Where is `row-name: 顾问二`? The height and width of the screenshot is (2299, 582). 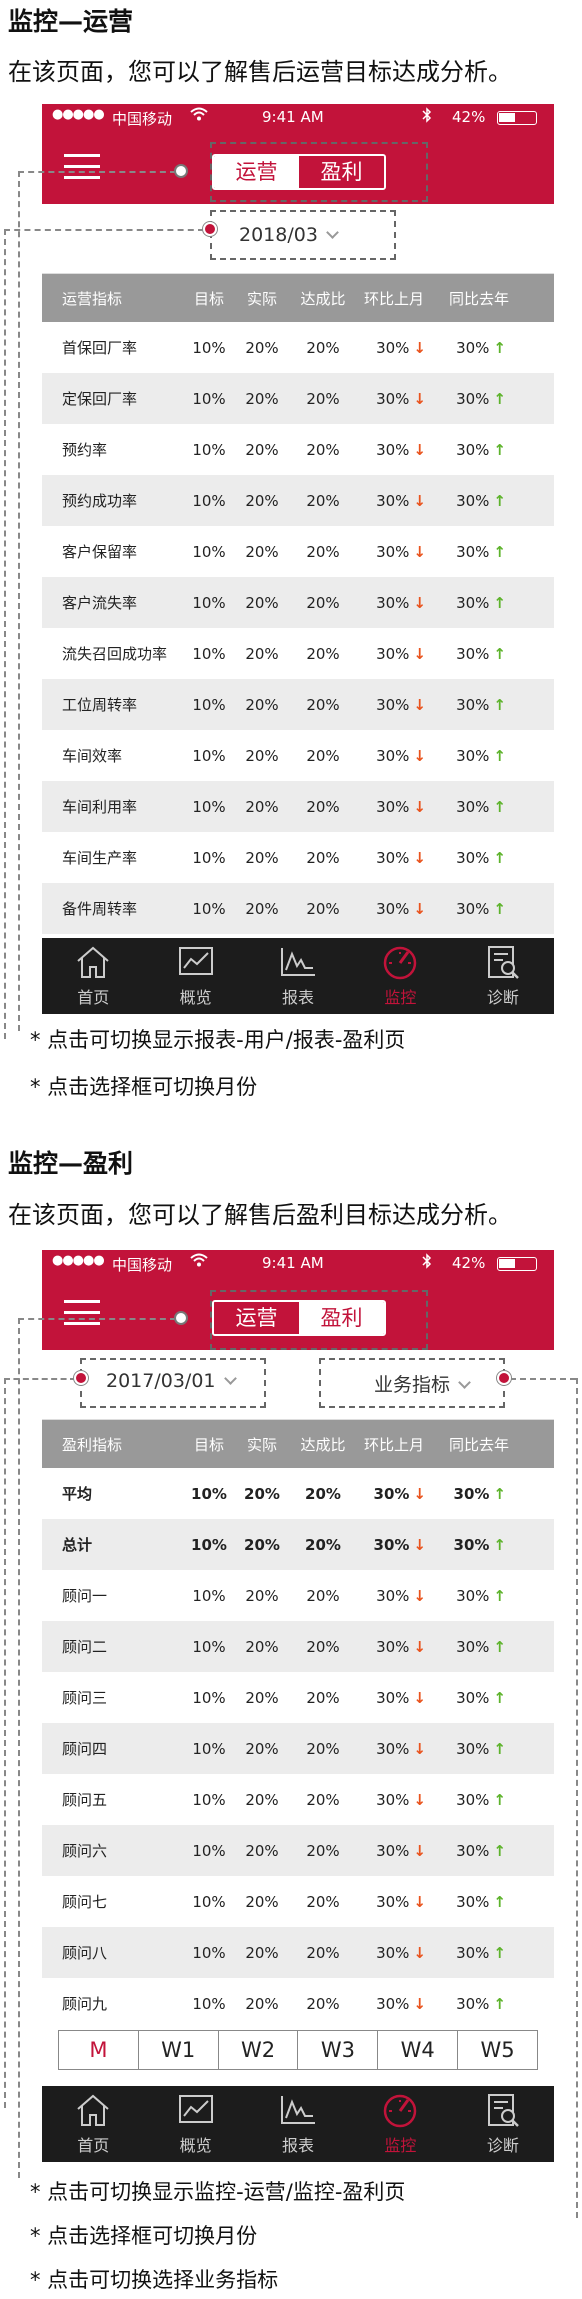
row-name: 顾问二 is located at coordinates (85, 1647).